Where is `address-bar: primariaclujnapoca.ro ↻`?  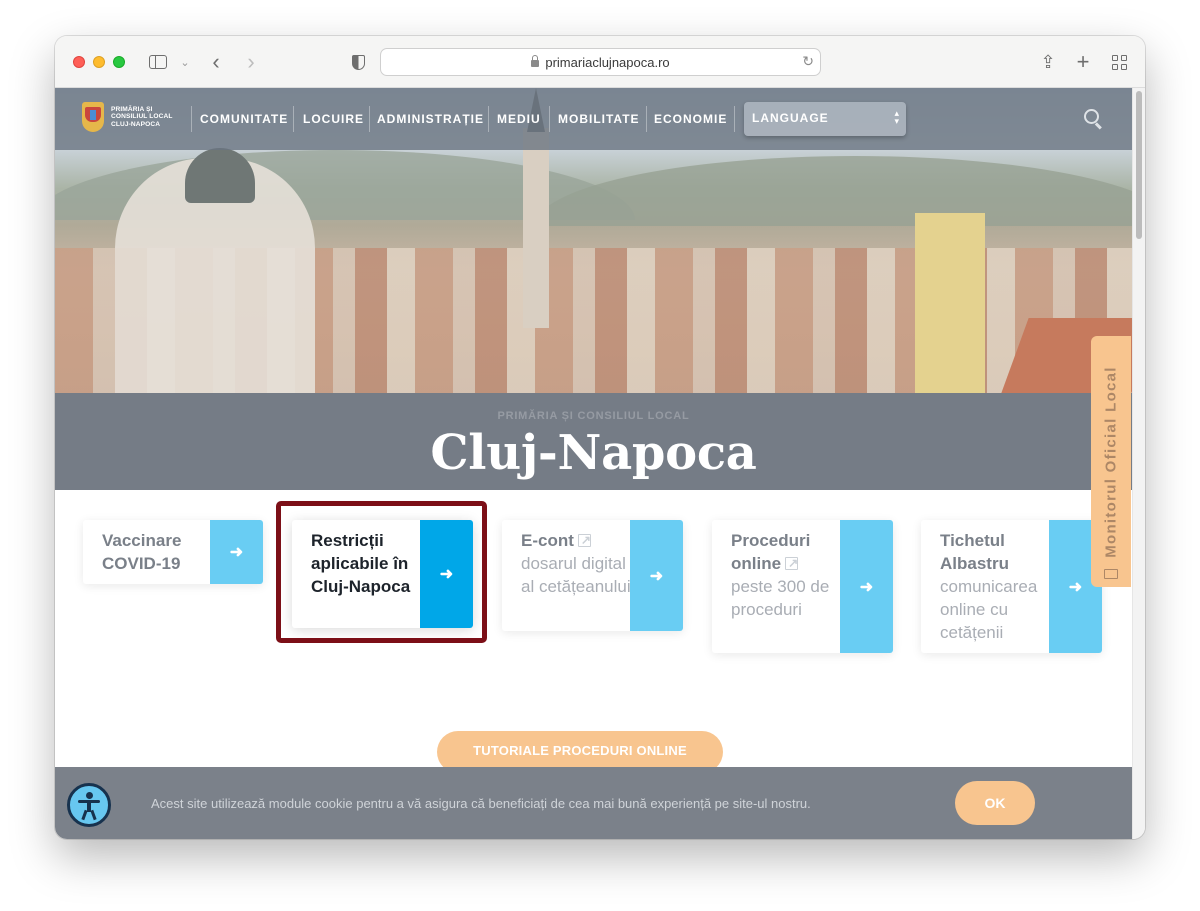
address-bar: primariaclujnapoca.ro ↻ is located at coordinates (600, 62).